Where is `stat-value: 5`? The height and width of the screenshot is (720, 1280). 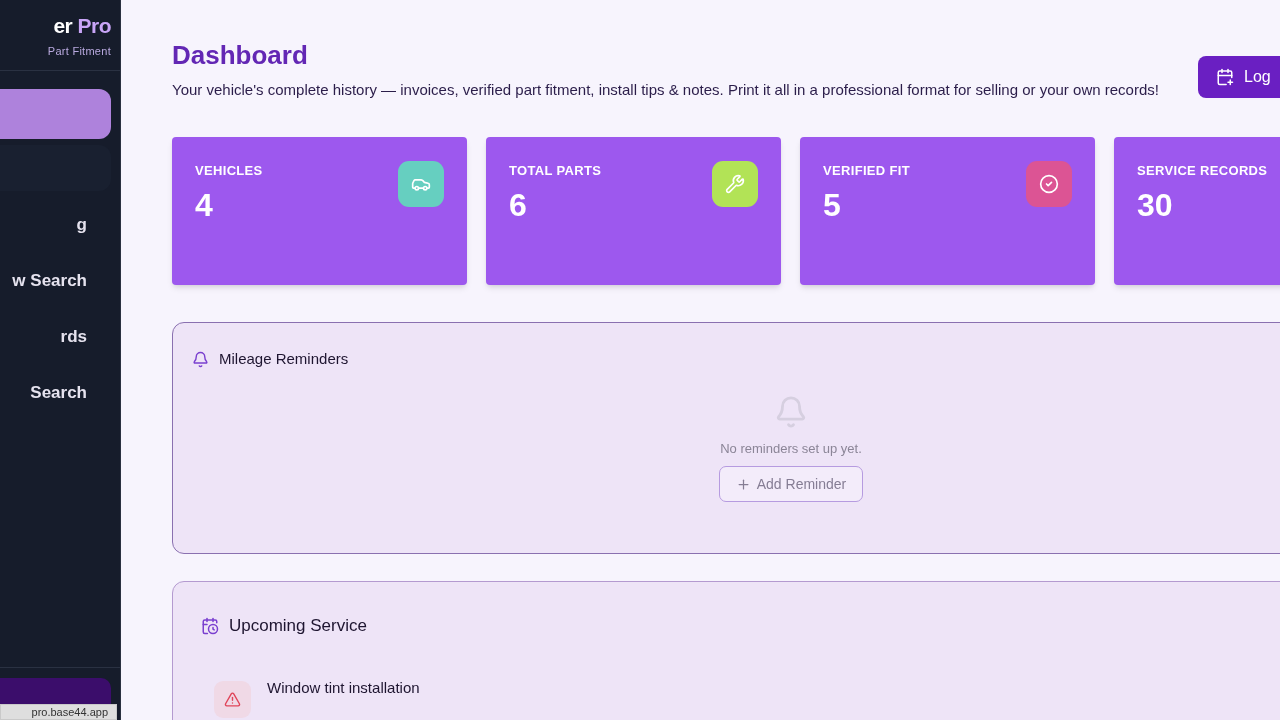
stat-value: 5 is located at coordinates (832, 205).